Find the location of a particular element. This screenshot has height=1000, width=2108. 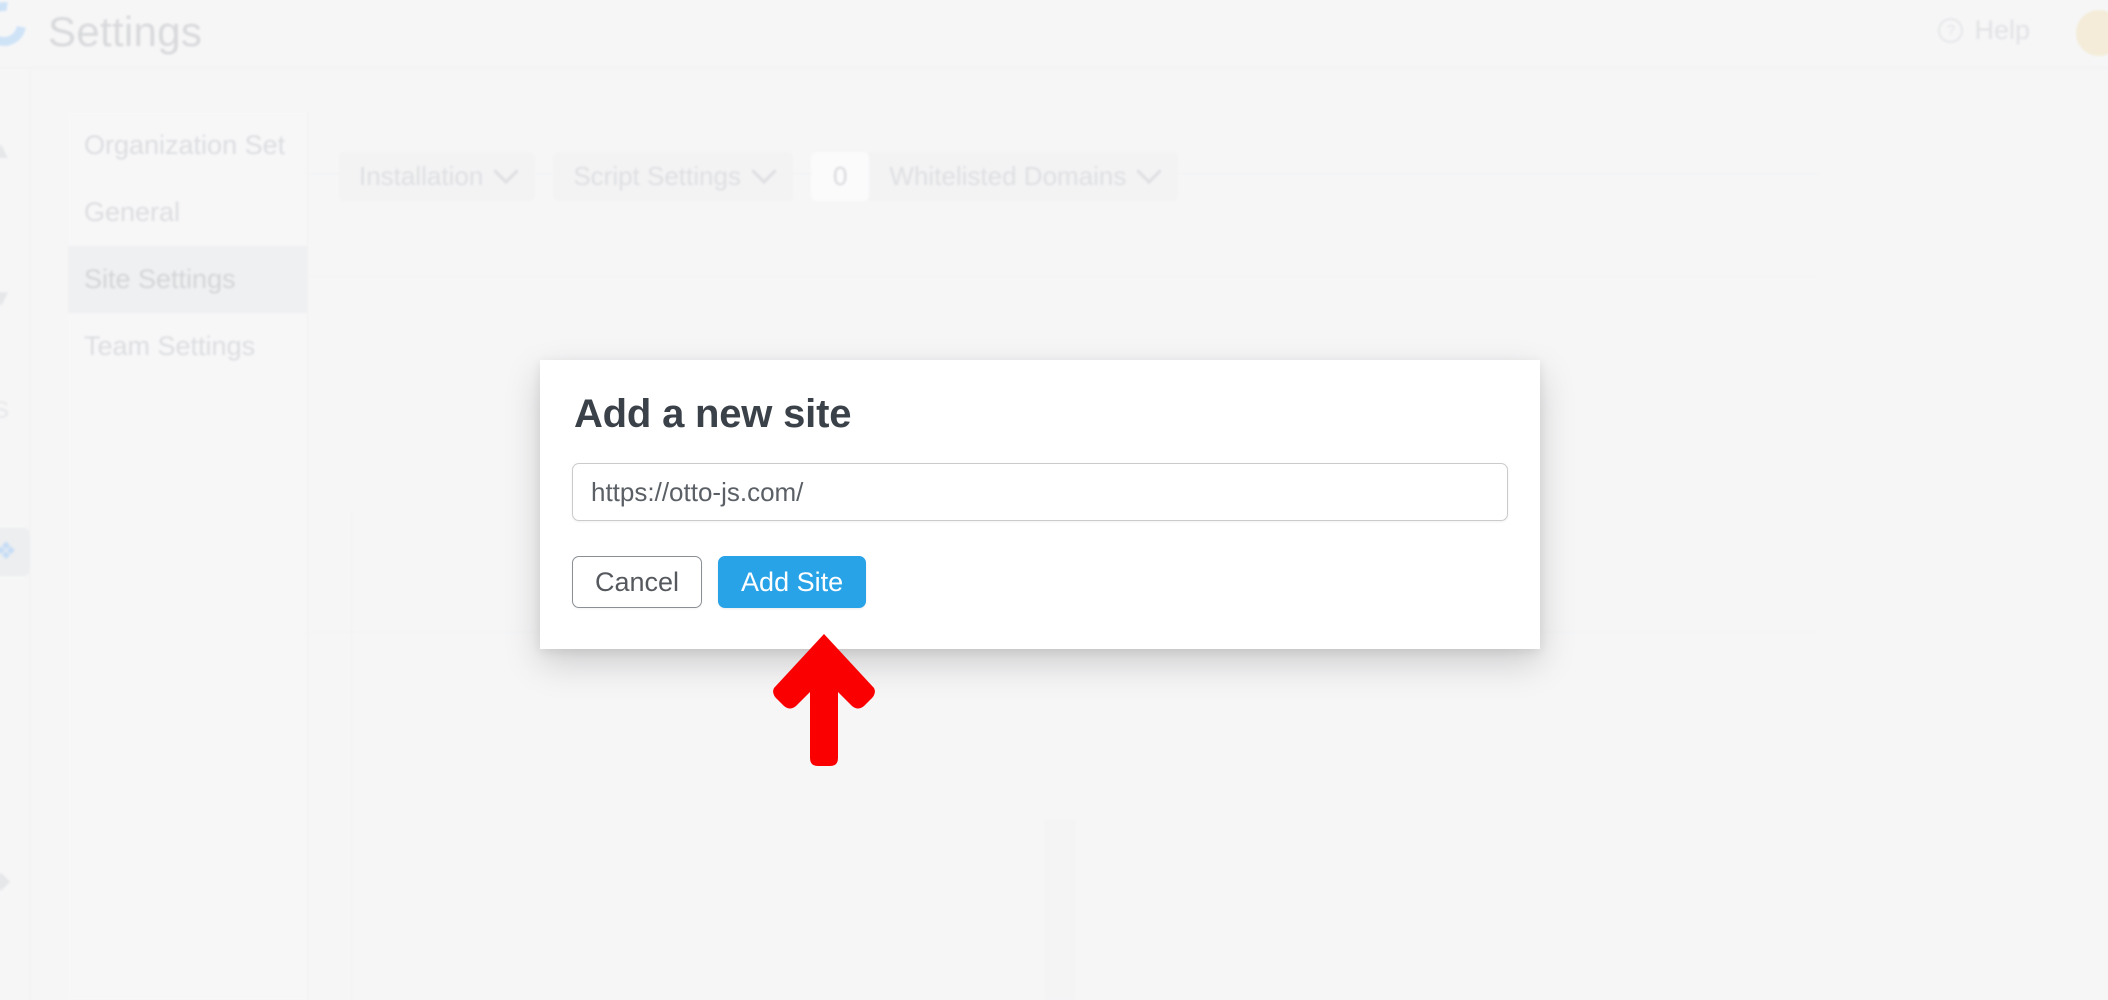

modal-title: Add a new site is located at coordinates (713, 414).